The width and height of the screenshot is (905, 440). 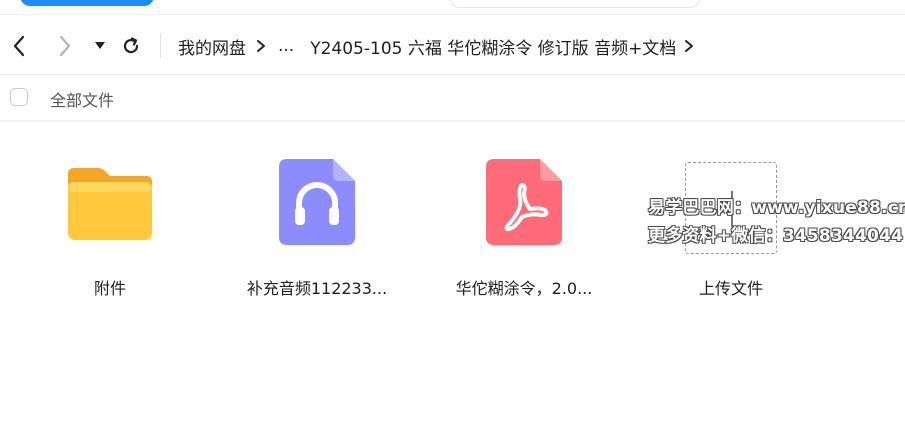 What do you see at coordinates (493, 46) in the screenshot?
I see `breadcrumb-current: Y2405-105 六福 华佗糊涂令 修订版 音频+文档` at bounding box center [493, 46].